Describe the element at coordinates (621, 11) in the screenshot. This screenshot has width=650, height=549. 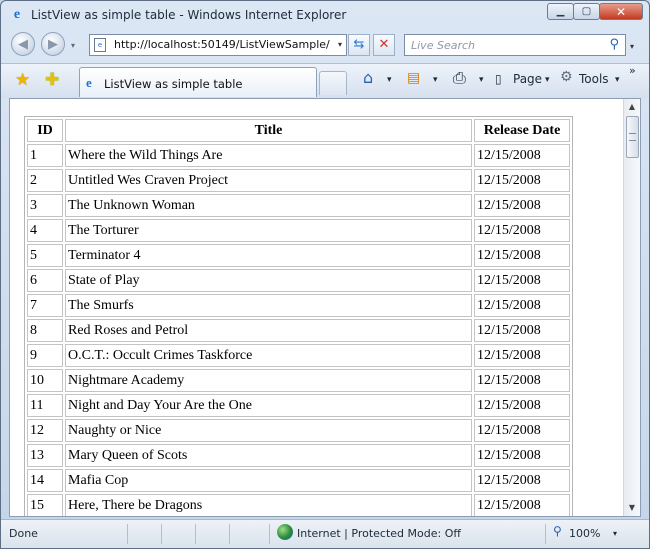
I see `close-button: ✕` at that location.